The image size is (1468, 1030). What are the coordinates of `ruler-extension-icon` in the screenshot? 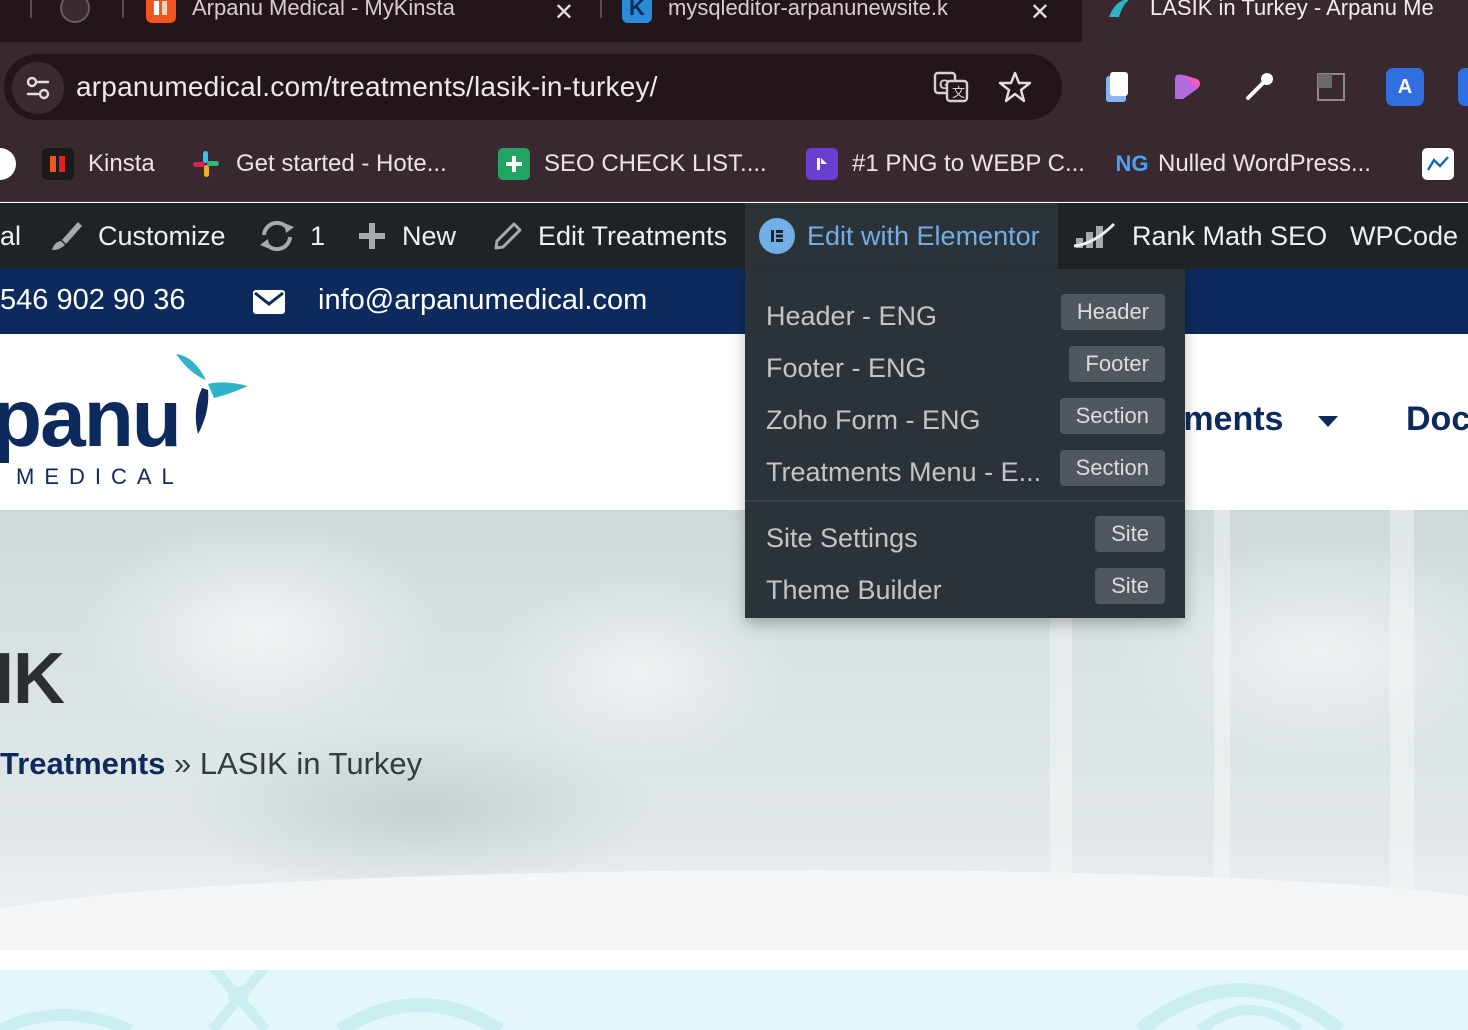 It's located at (1331, 87).